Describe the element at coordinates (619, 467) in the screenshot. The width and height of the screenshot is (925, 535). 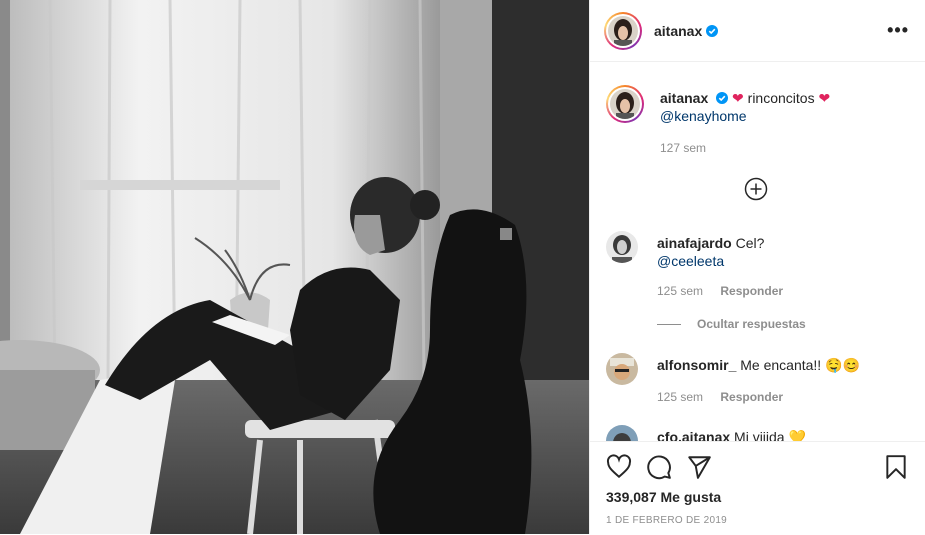
I see `heart-icon` at that location.